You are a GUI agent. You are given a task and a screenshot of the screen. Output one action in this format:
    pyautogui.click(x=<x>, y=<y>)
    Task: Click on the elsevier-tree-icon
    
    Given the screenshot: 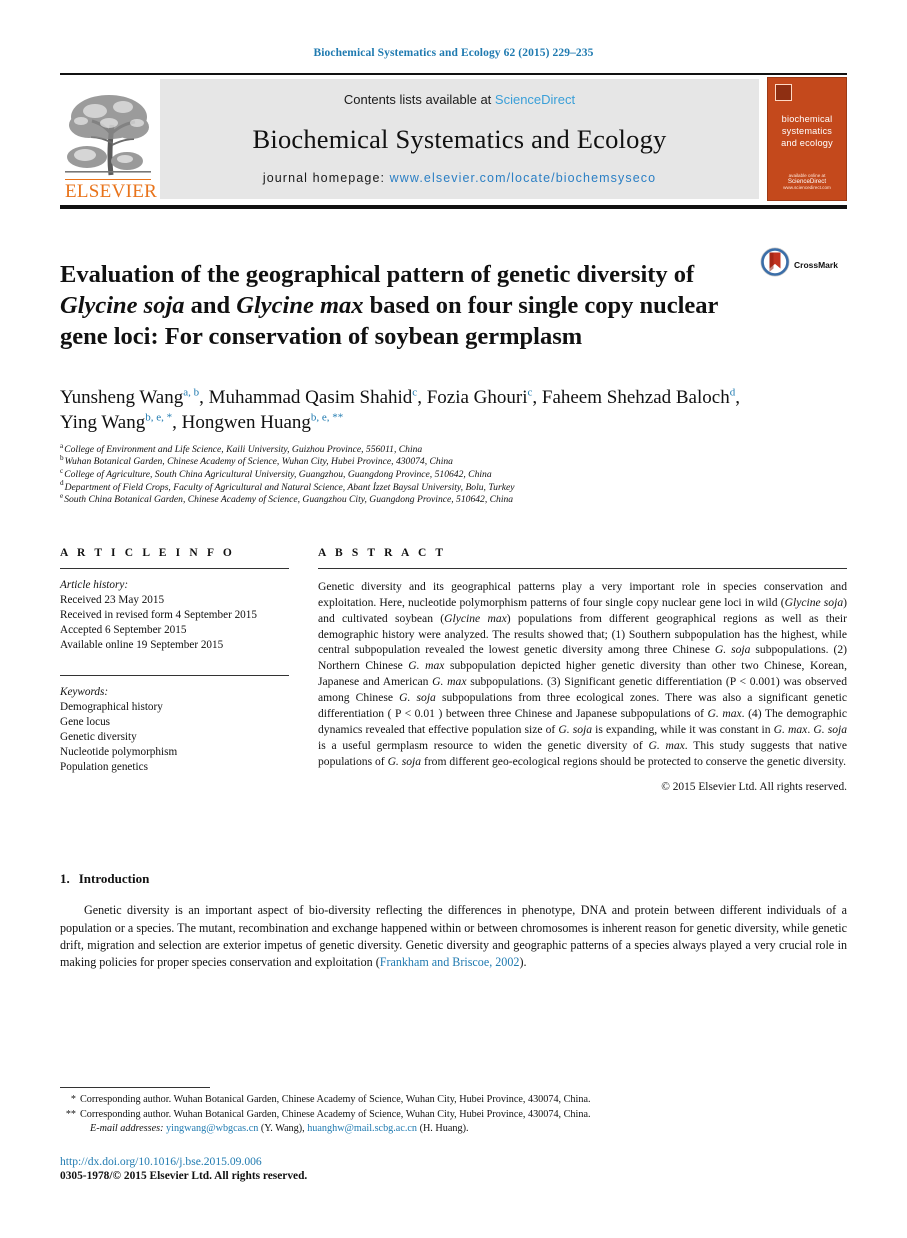 What is the action you would take?
    pyautogui.click(x=108, y=131)
    